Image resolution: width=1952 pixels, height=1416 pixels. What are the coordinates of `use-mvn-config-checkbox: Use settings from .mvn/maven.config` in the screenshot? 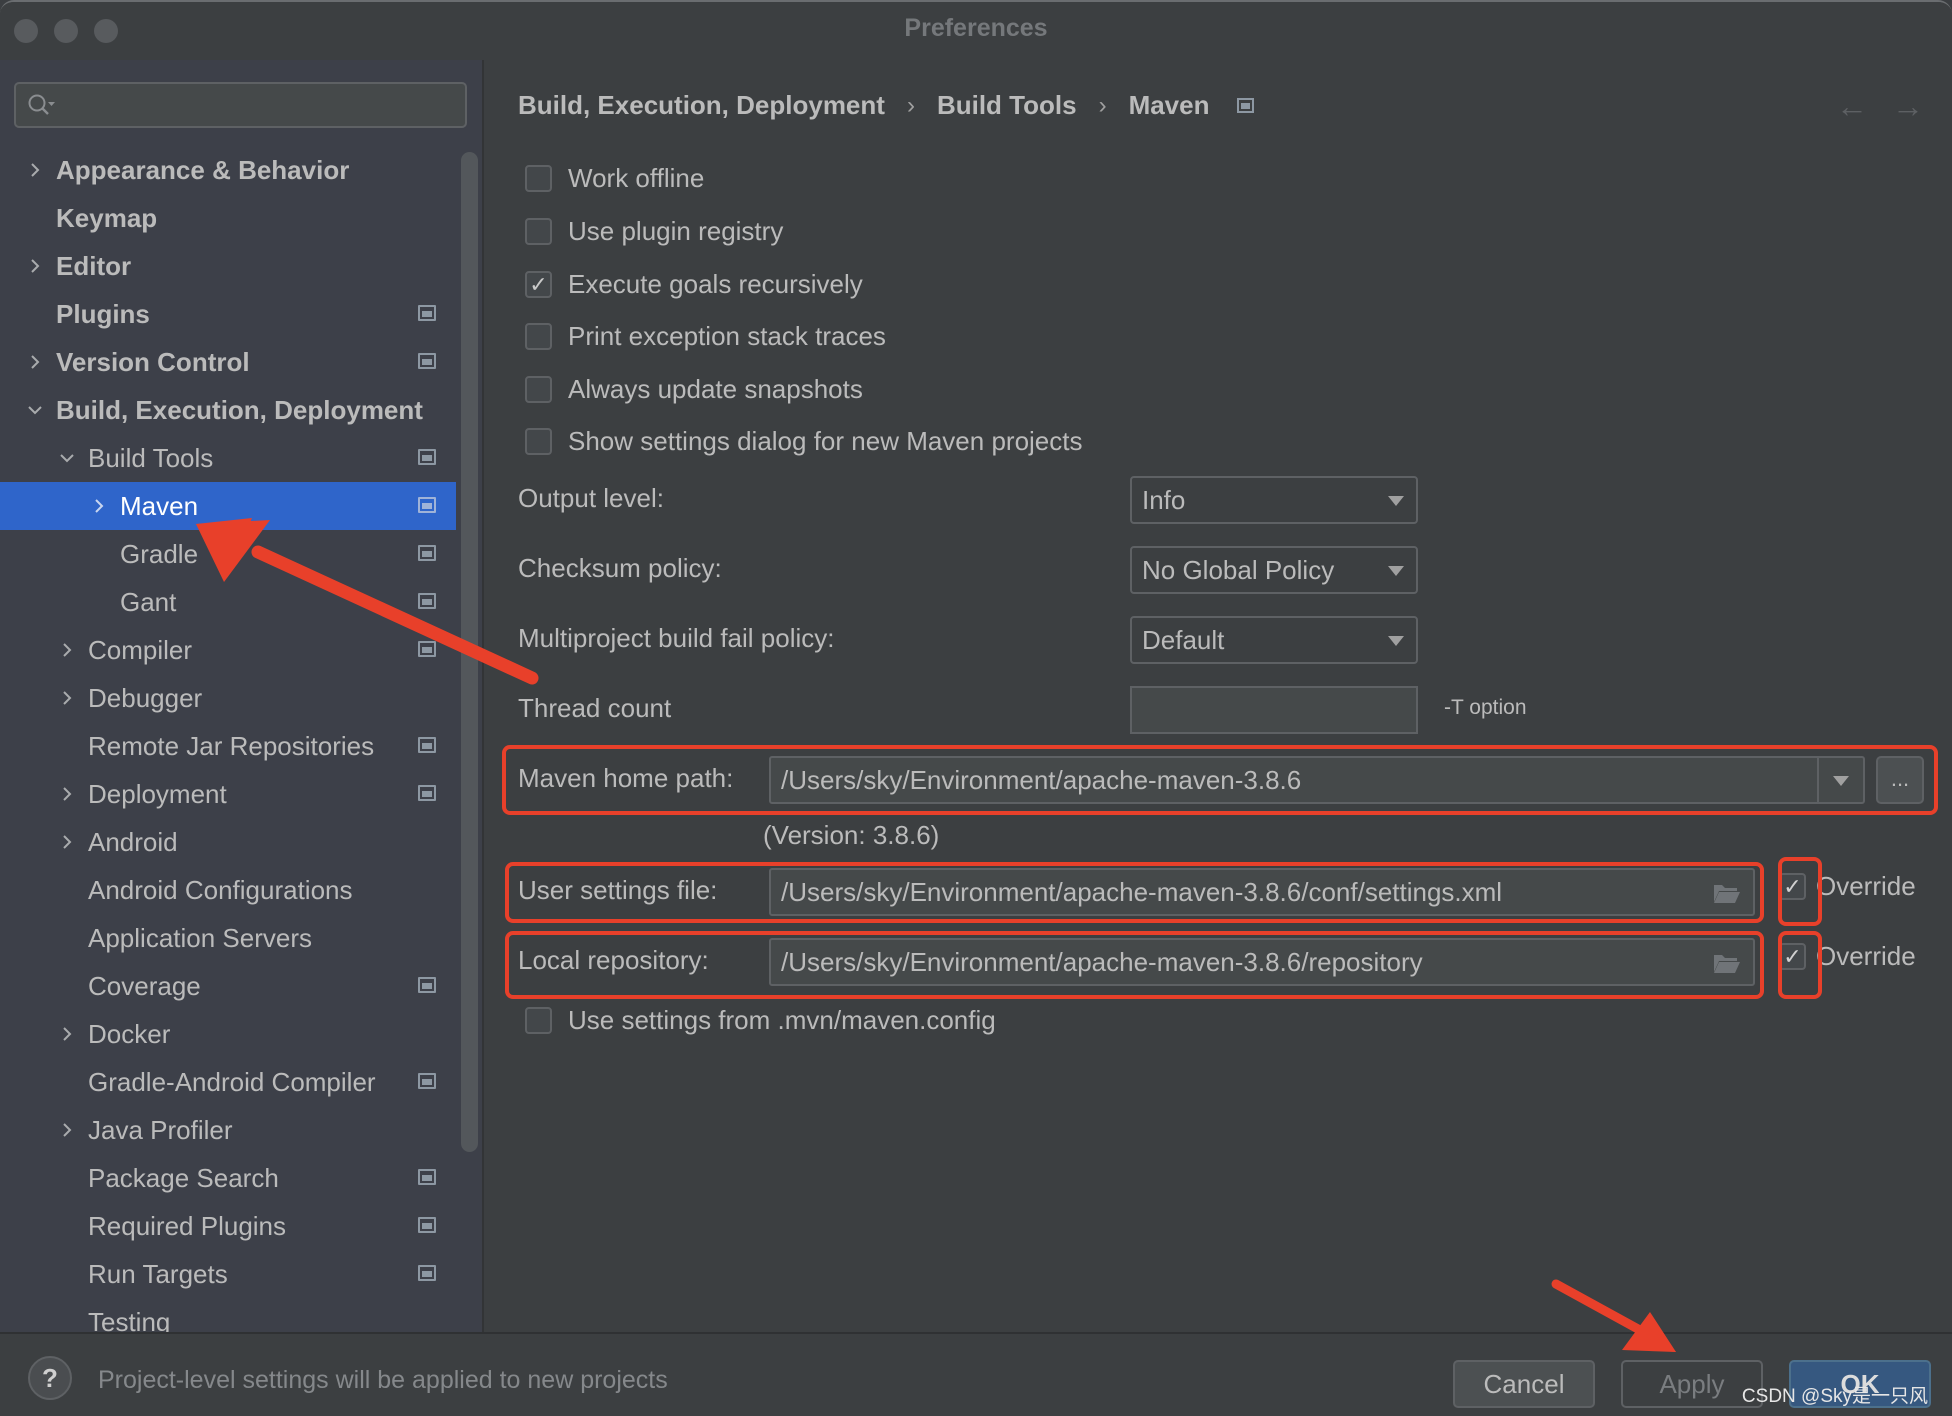 It's located at (760, 1020).